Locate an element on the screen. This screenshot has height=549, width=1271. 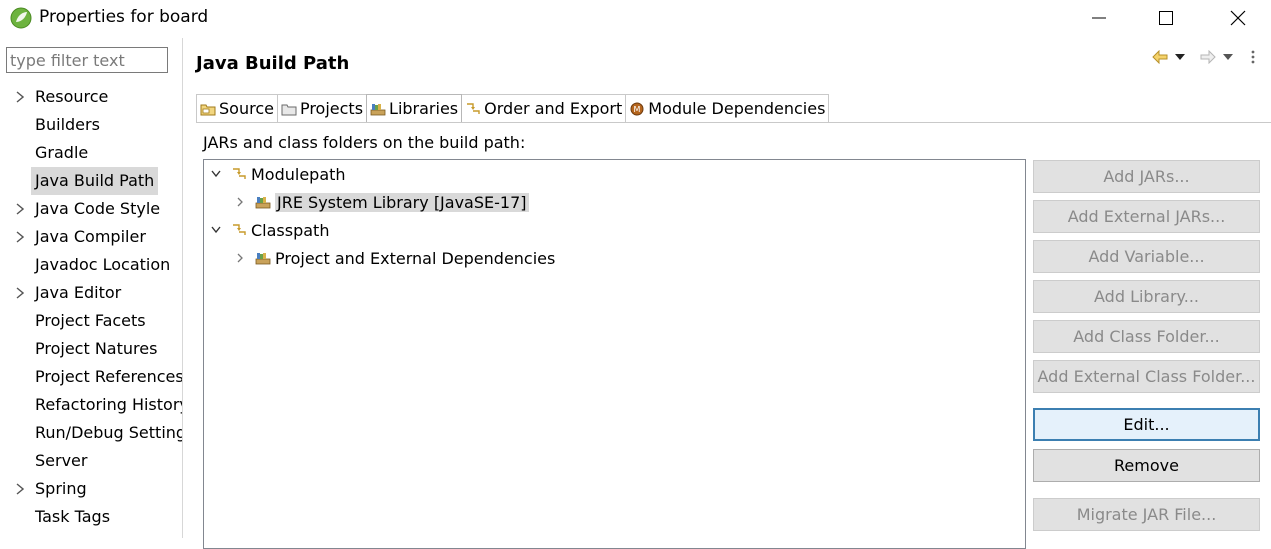
nav-item-label: Project Natures is located at coordinates (96, 348).